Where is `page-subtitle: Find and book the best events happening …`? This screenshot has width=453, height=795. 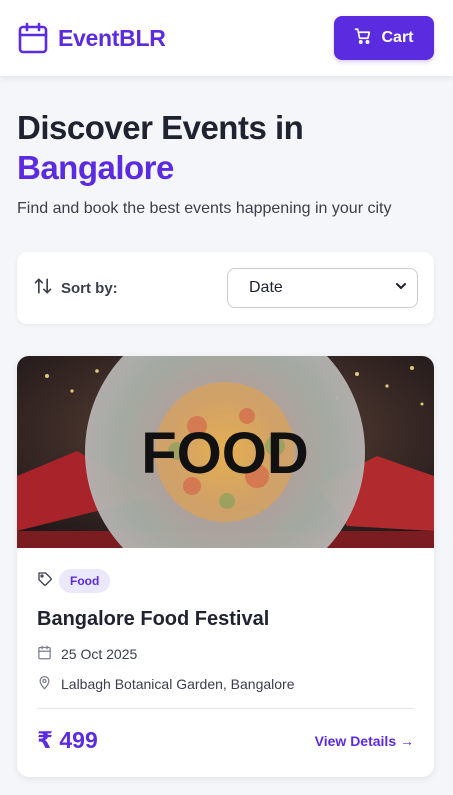
page-subtitle: Find and book the best events happening … is located at coordinates (204, 208).